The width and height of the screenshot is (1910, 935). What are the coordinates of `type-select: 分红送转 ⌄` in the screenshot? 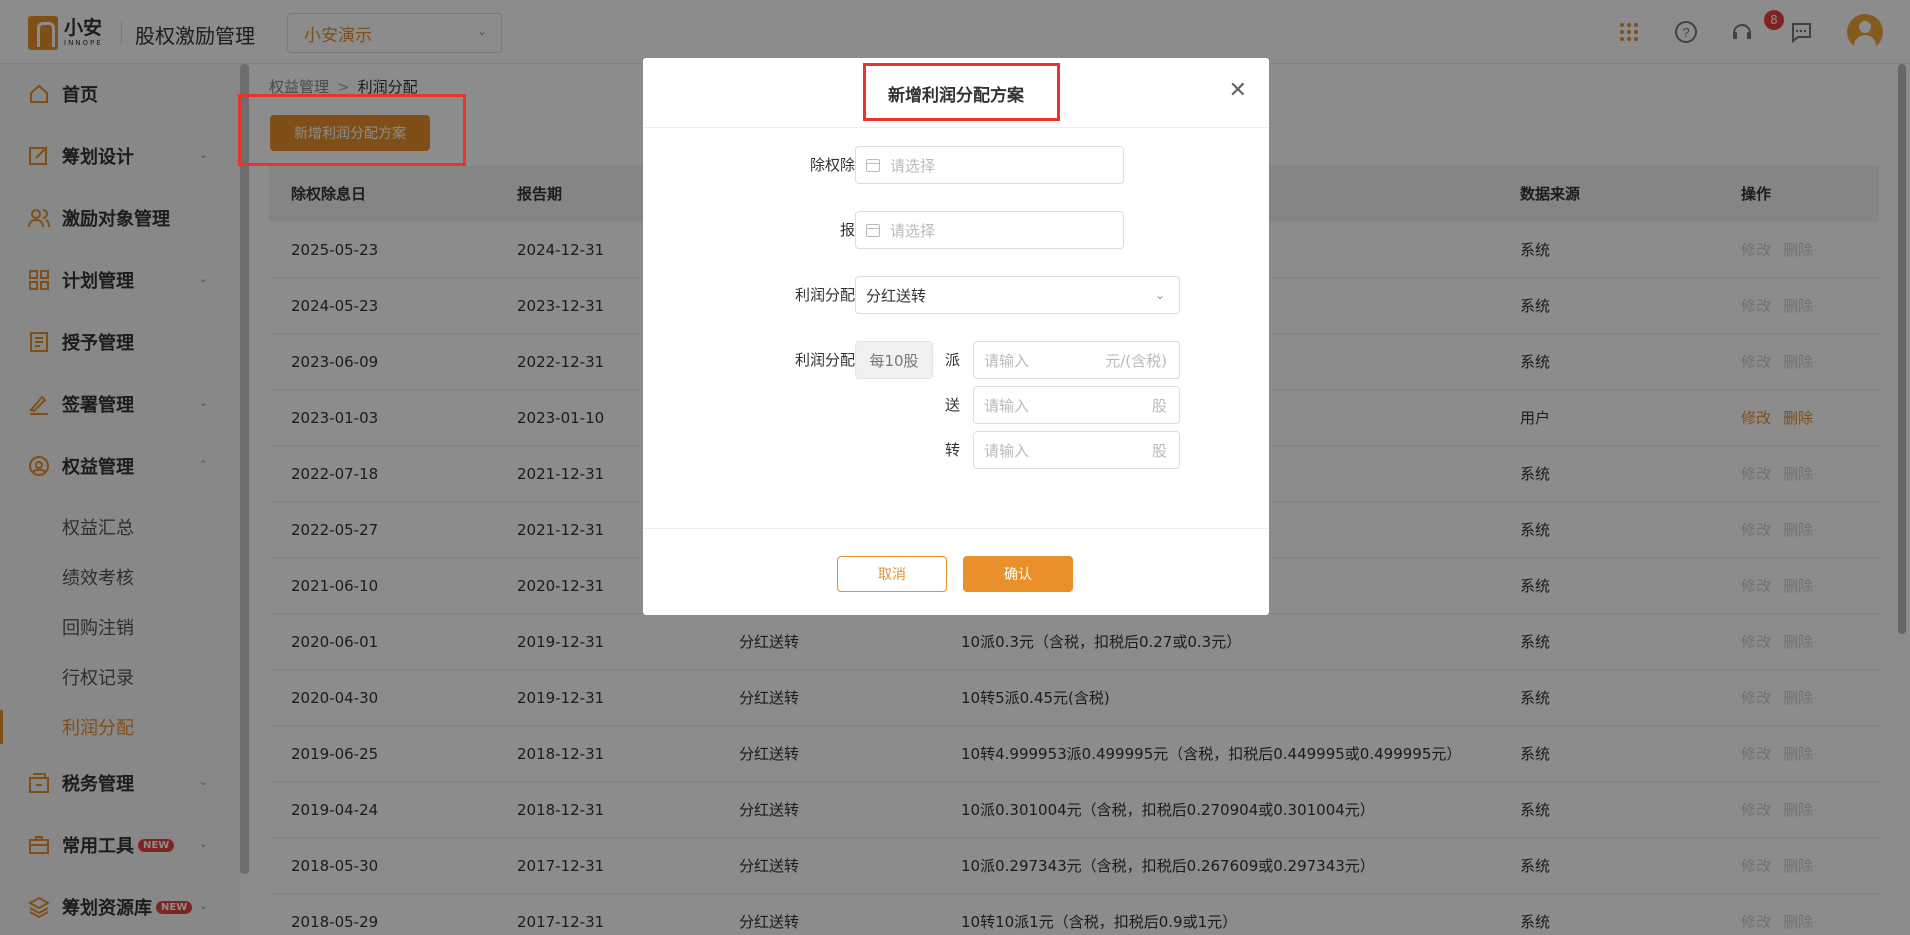 It's located at (1017, 295).